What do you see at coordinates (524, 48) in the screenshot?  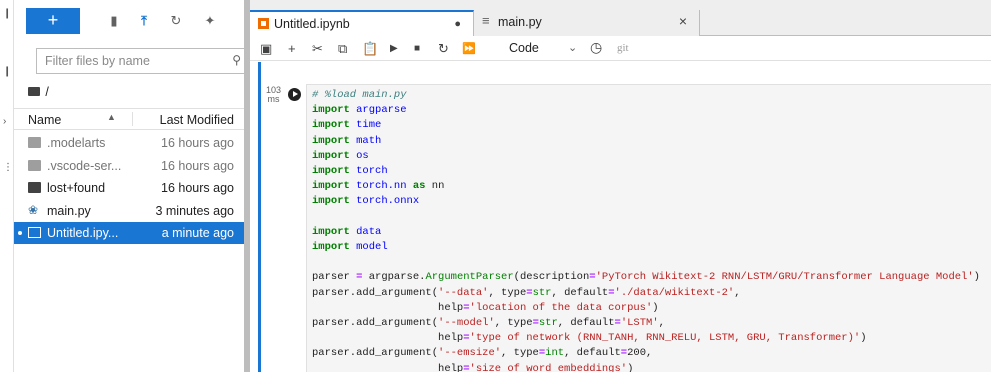 I see `cell-type-select: Code` at bounding box center [524, 48].